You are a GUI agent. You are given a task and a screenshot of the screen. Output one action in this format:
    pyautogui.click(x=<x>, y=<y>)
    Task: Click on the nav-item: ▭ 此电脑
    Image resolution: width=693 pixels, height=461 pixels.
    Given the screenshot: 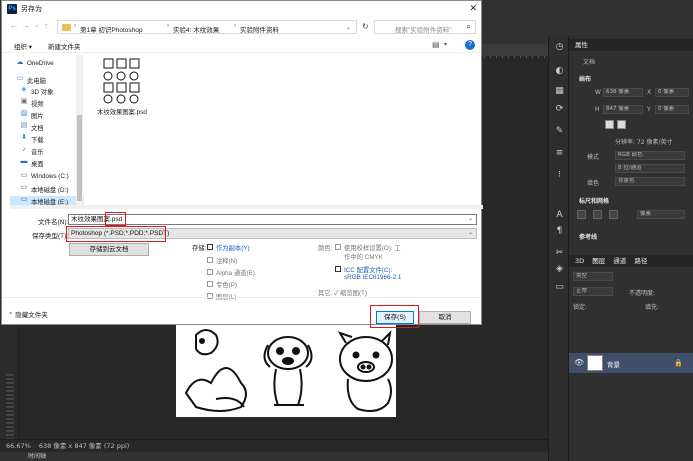 What is the action you would take?
    pyautogui.click(x=47, y=80)
    